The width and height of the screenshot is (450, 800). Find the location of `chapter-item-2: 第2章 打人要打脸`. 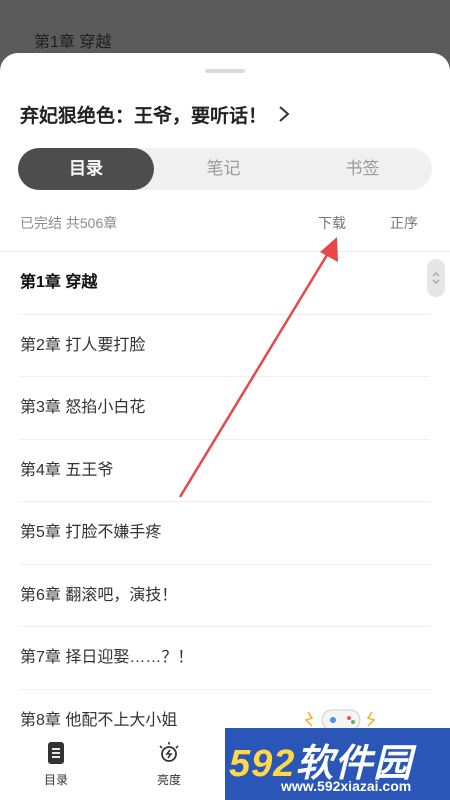

chapter-item-2: 第2章 打人要打脸 is located at coordinates (225, 346).